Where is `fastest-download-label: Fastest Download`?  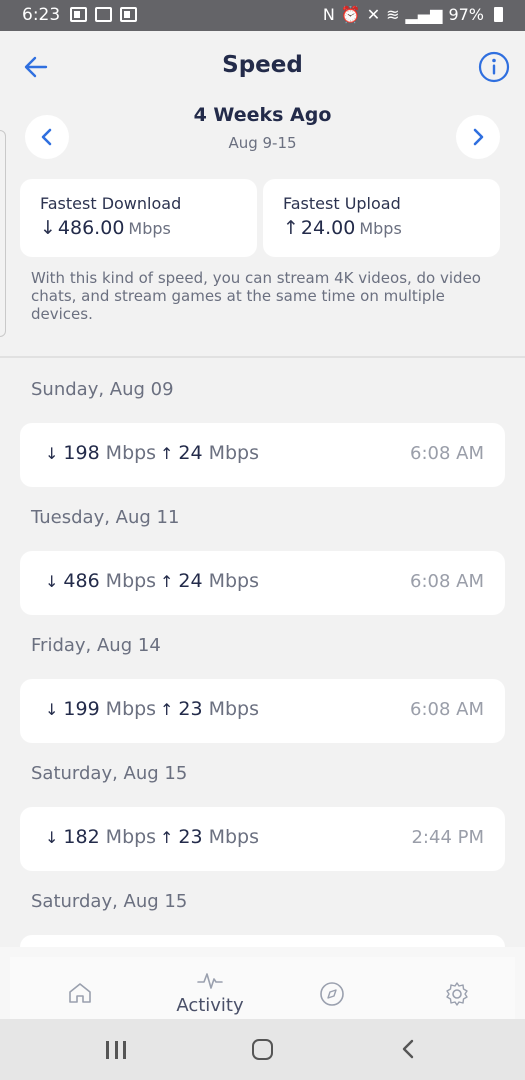
fastest-download-label: Fastest Download is located at coordinates (111, 203).